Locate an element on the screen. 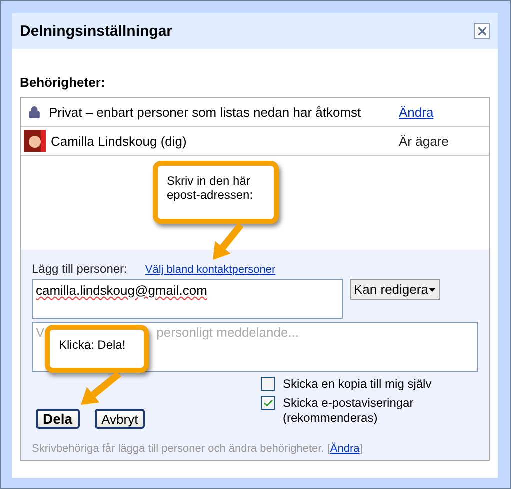  add-people-label: Lägg till personer: is located at coordinates (80, 269).